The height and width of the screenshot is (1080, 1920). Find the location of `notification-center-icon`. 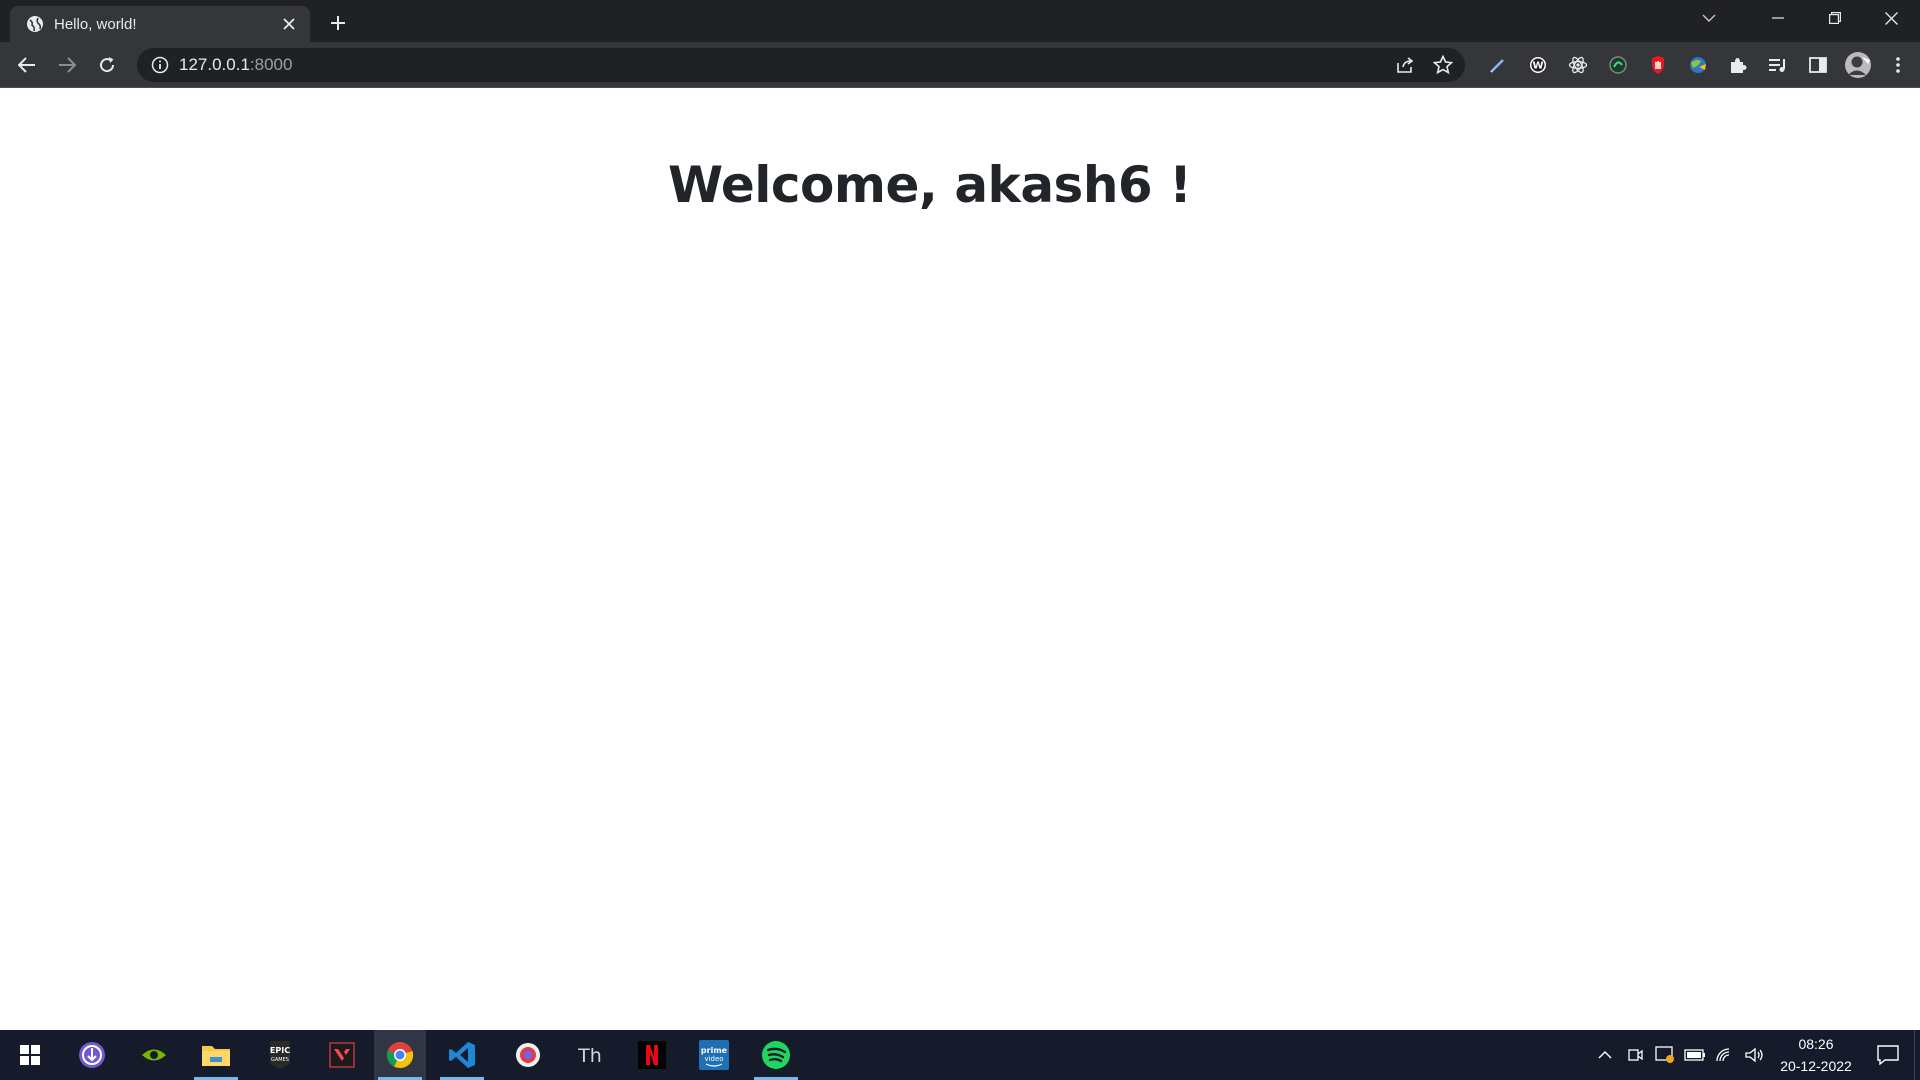

notification-center-icon is located at coordinates (1888, 1055).